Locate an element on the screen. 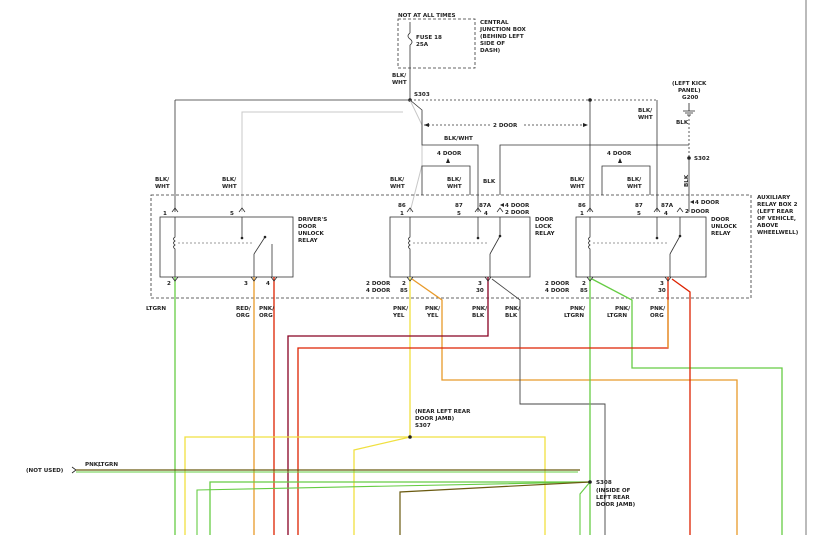  cjb-label-4: SIDE OF is located at coordinates (492, 44).